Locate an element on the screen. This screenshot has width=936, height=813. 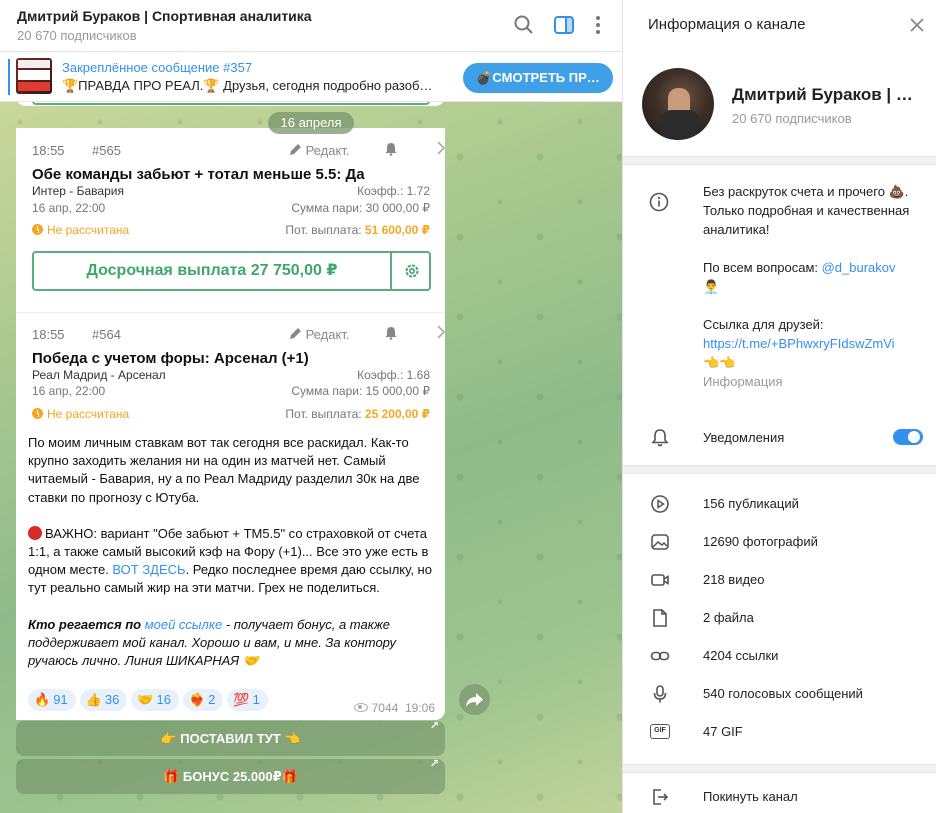
notifications-toggle is located at coordinates (908, 437).